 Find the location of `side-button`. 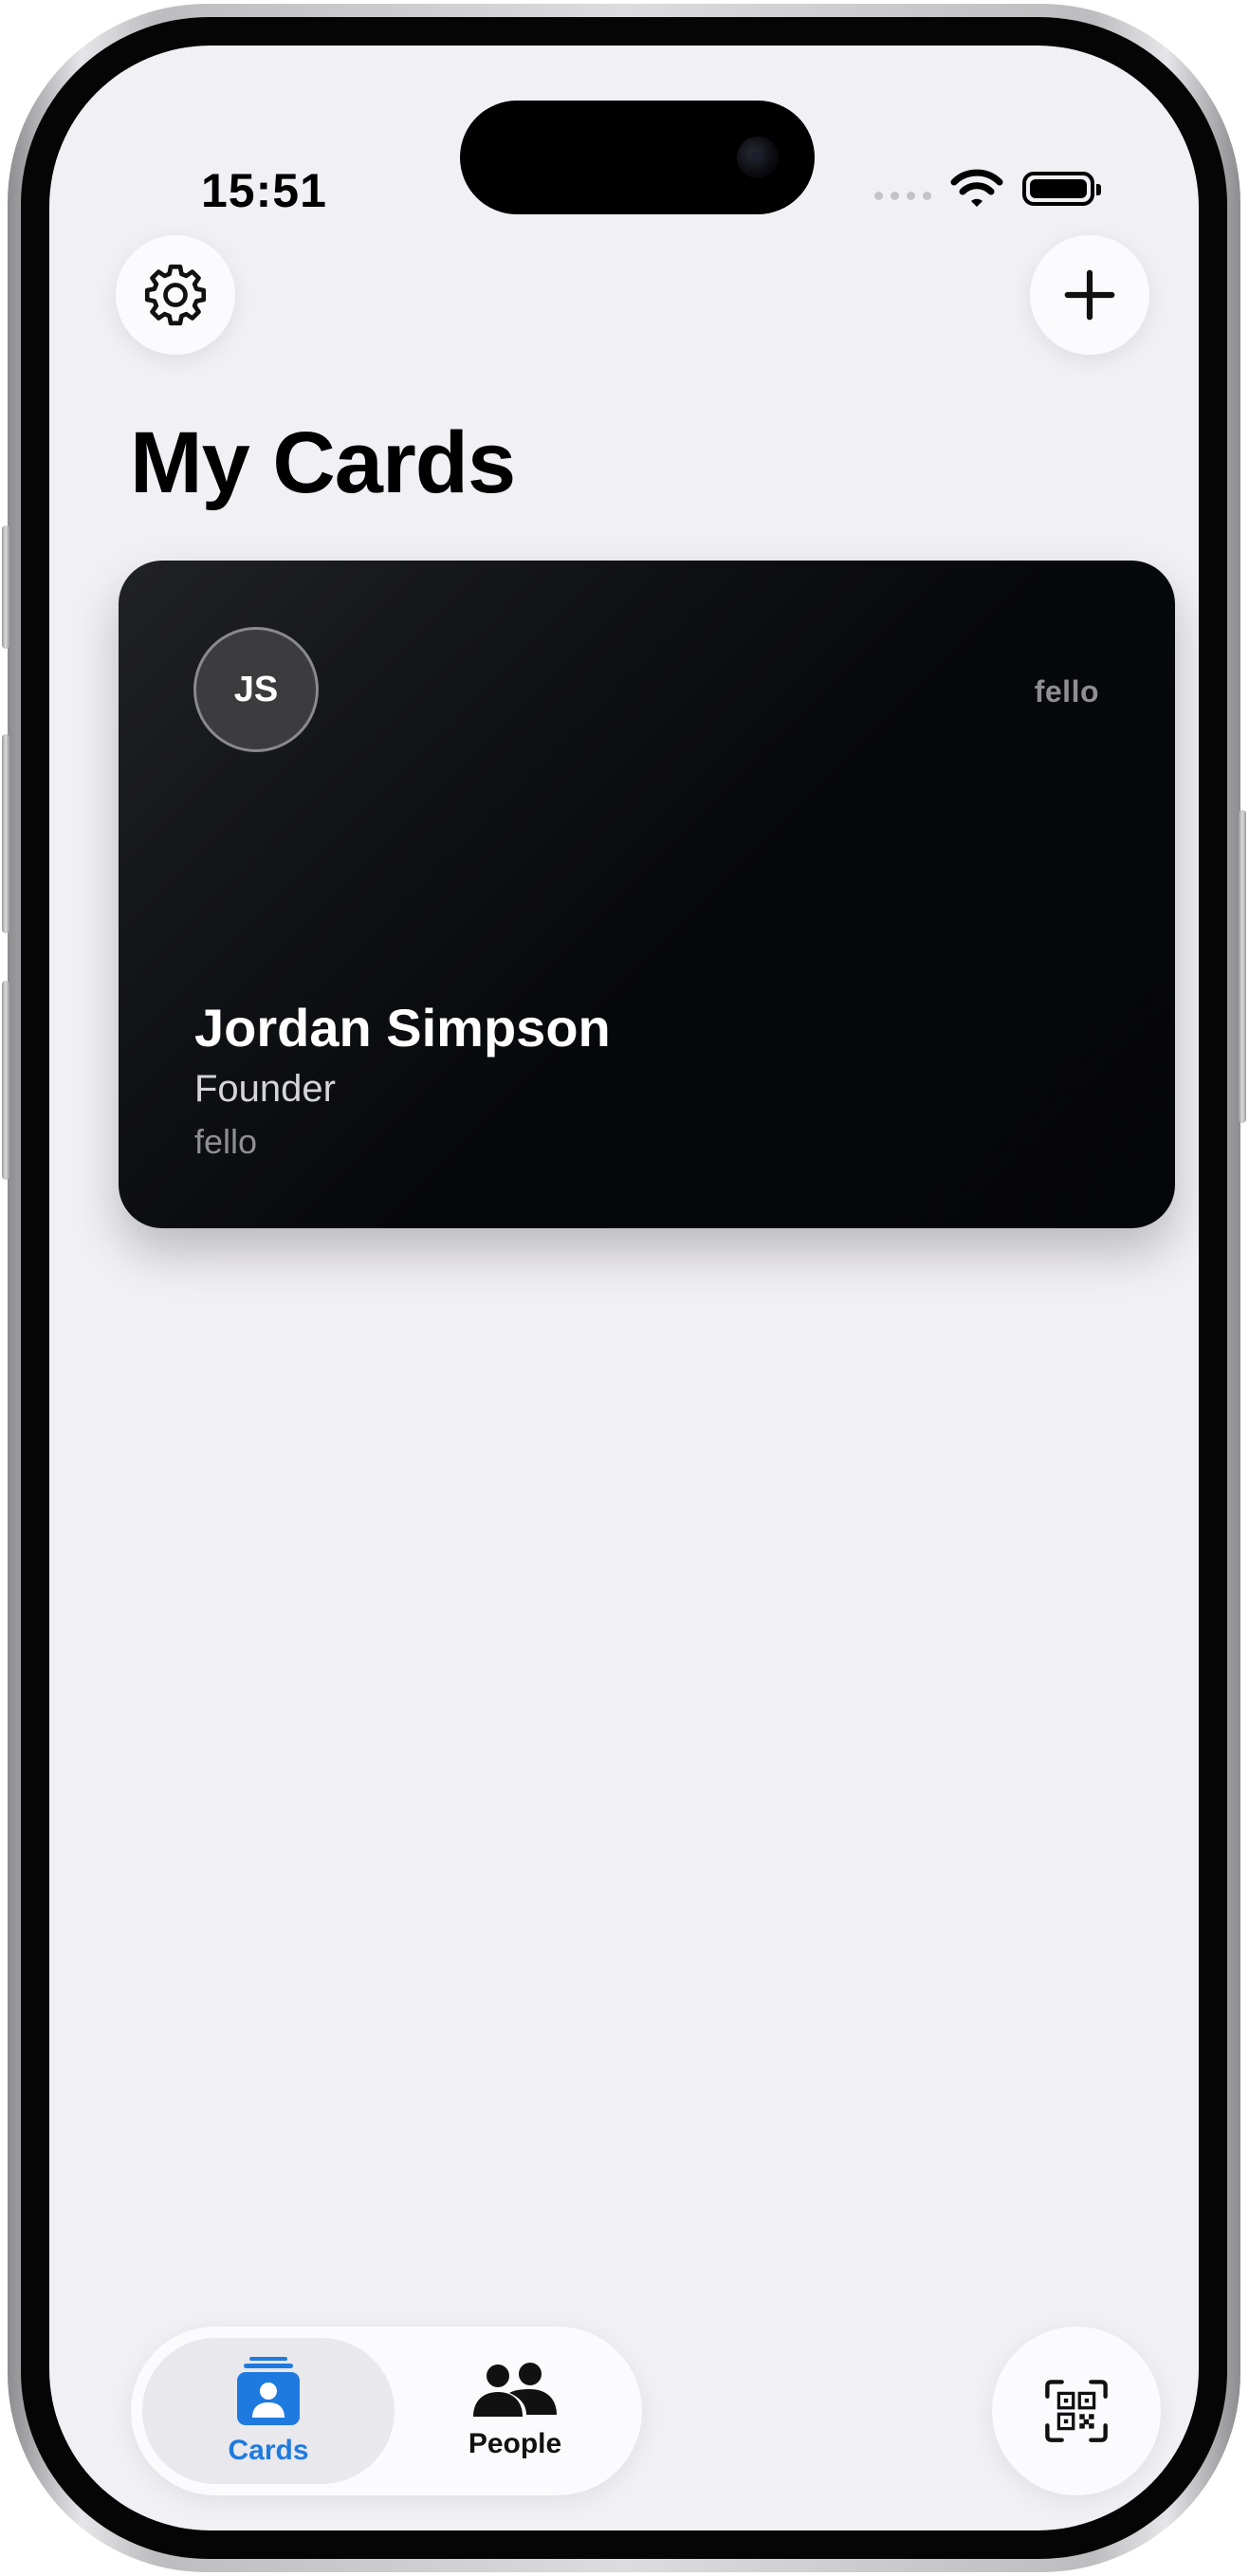

side-button is located at coordinates (1242, 966).